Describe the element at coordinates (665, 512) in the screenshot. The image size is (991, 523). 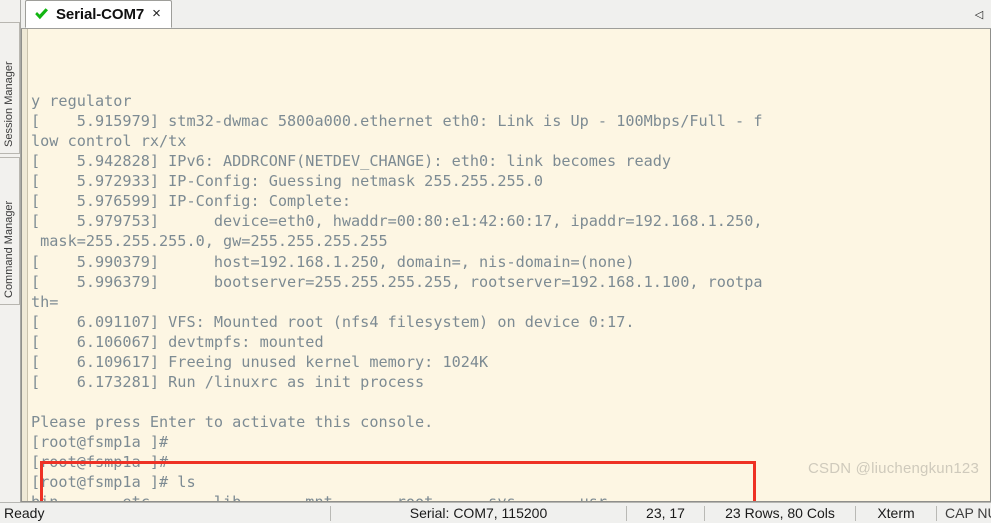
I see `status-cursor-position: 23, 17` at that location.